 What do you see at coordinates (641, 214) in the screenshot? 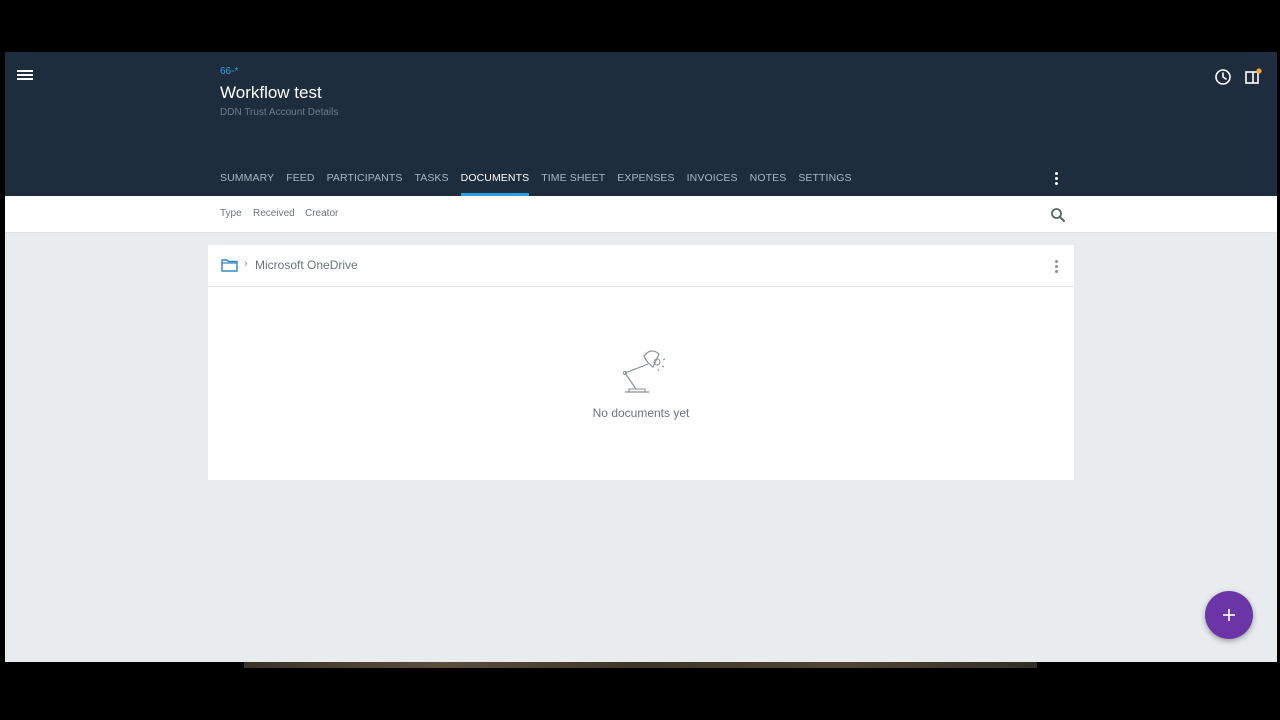
I see `filter-bar: Type Received Creator` at bounding box center [641, 214].